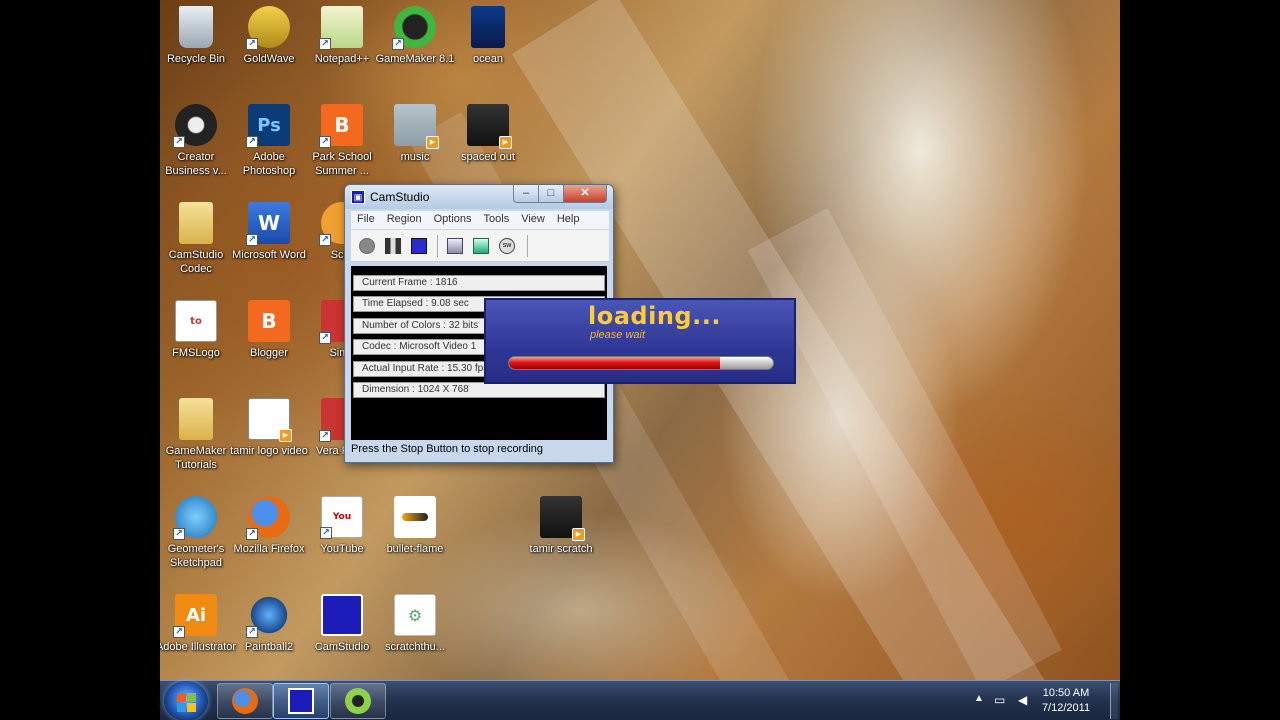 The width and height of the screenshot is (1280, 720). I want to click on taskbar: ▲ ▭ ◀ 10:50 AM 7/12/2011, so click(640, 700).